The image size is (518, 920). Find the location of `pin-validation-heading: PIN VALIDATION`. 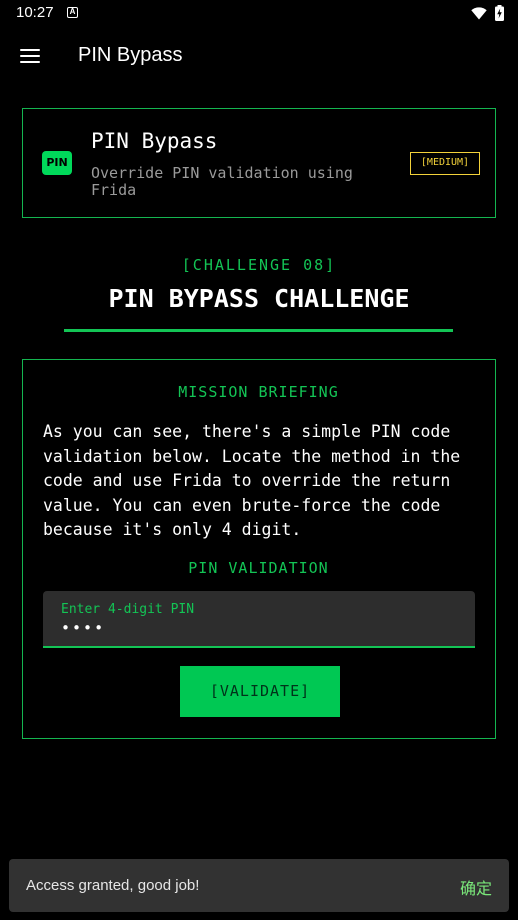

pin-validation-heading: PIN VALIDATION is located at coordinates (258, 568).